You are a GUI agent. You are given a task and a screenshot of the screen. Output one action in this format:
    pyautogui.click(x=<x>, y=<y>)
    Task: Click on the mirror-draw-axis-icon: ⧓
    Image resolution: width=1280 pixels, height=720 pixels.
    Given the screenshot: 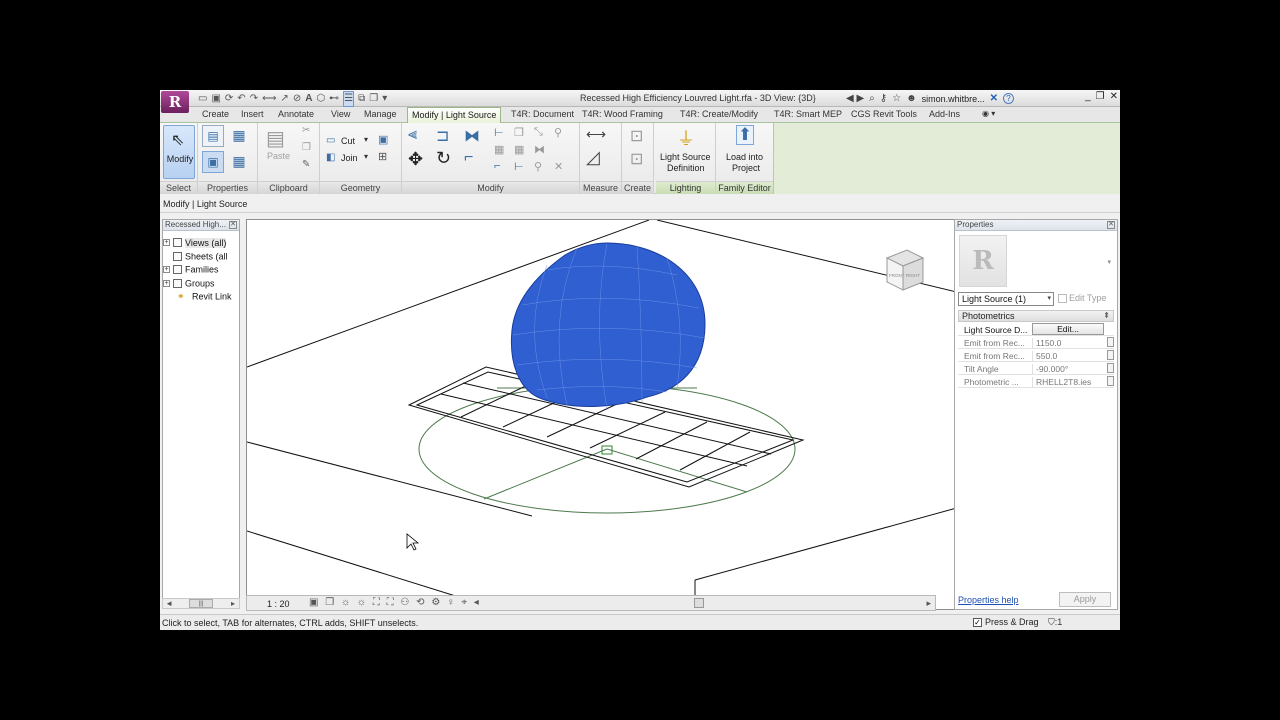 What is the action you would take?
    pyautogui.click(x=539, y=149)
    